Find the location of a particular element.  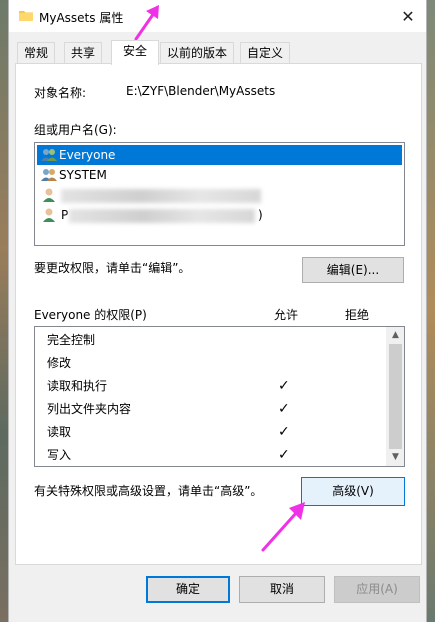

close-button: ✕ is located at coordinates (408, 16).